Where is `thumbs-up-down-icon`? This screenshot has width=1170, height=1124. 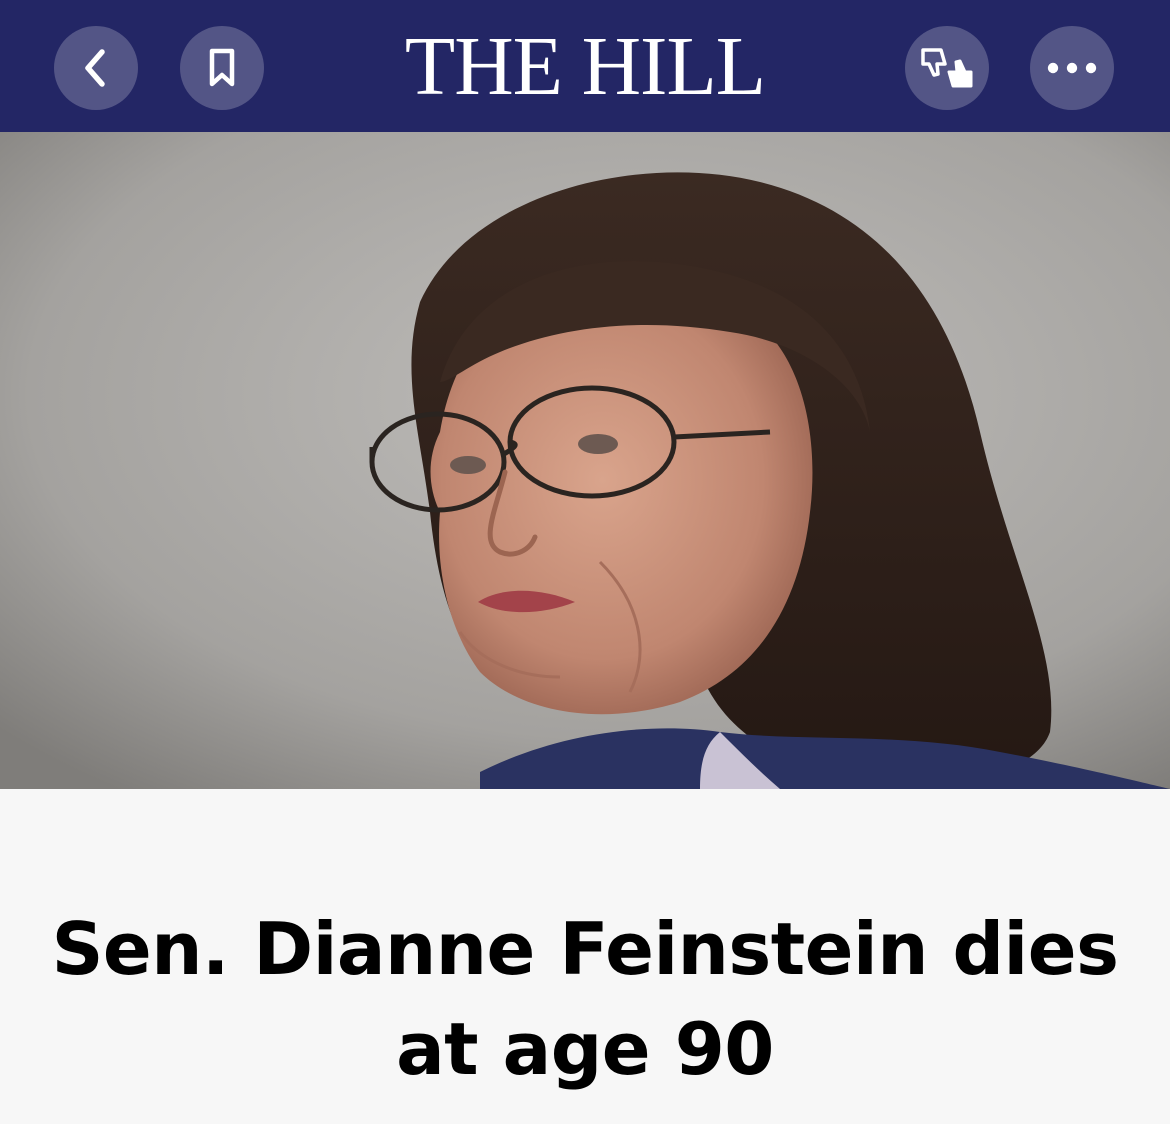 thumbs-up-down-icon is located at coordinates (947, 68).